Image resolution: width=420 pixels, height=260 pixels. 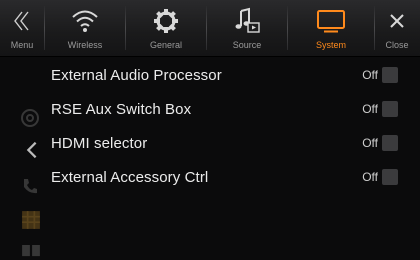 What do you see at coordinates (397, 21) in the screenshot?
I see `close-icon` at bounding box center [397, 21].